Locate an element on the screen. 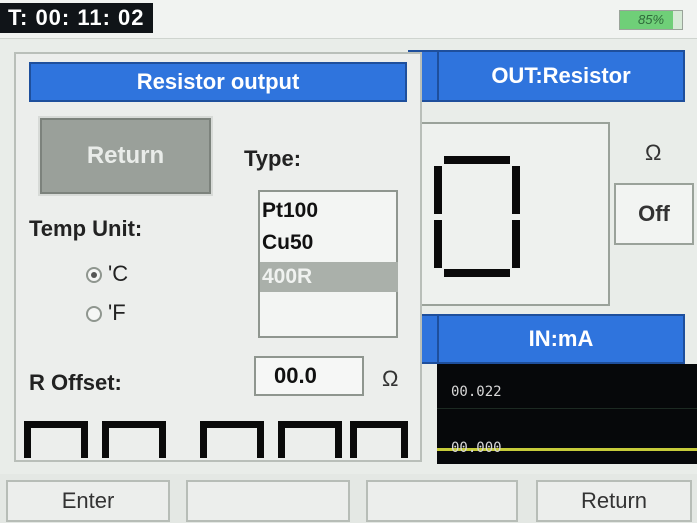 Image resolution: width=697 pixels, height=523 pixels. type-list: Pt100 Cu50 400R is located at coordinates (328, 264).